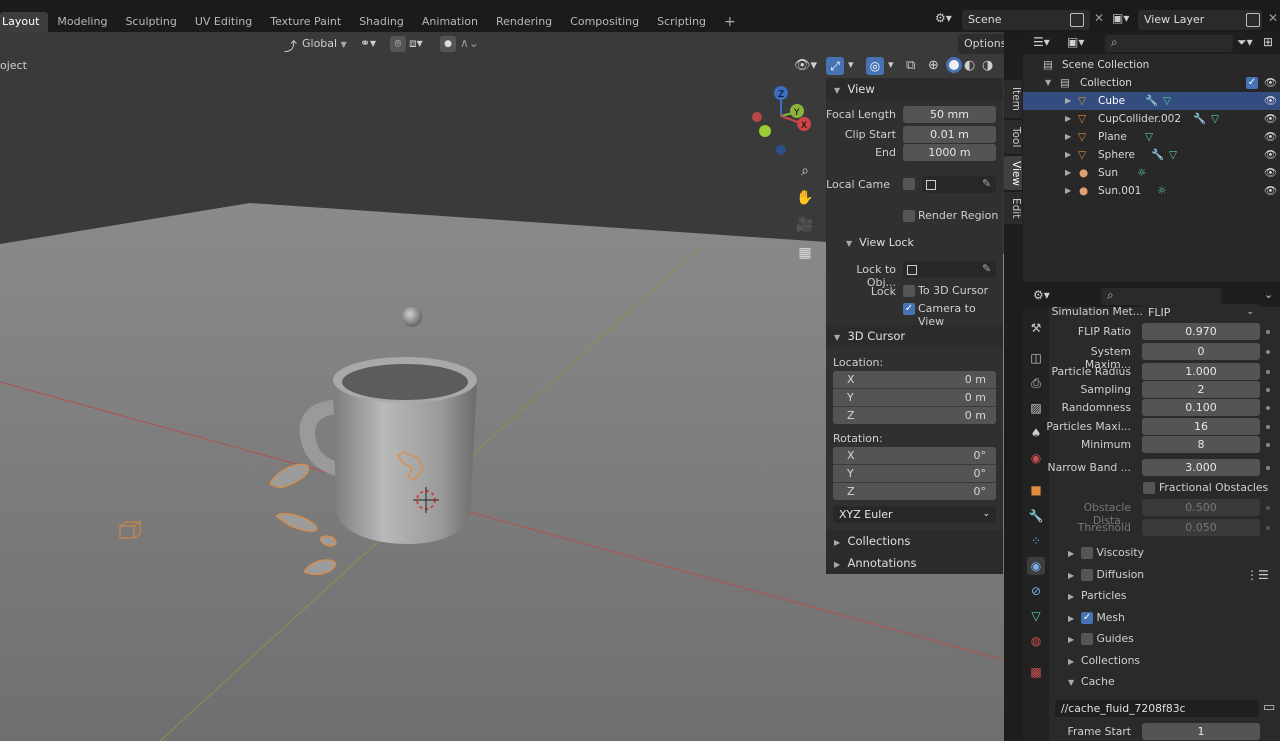 Image resolution: width=1280 pixels, height=741 pixels. Describe the element at coordinates (949, 114) in the screenshot. I see `focal-length-field: 50 mm` at that location.